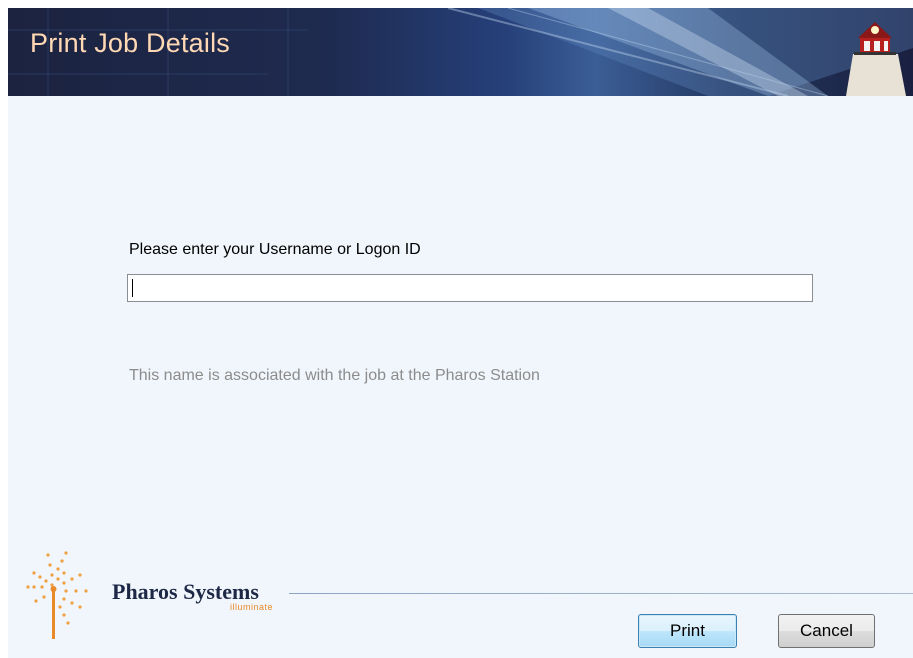  I want to click on header-banner: Print Job Details, so click(460, 52).